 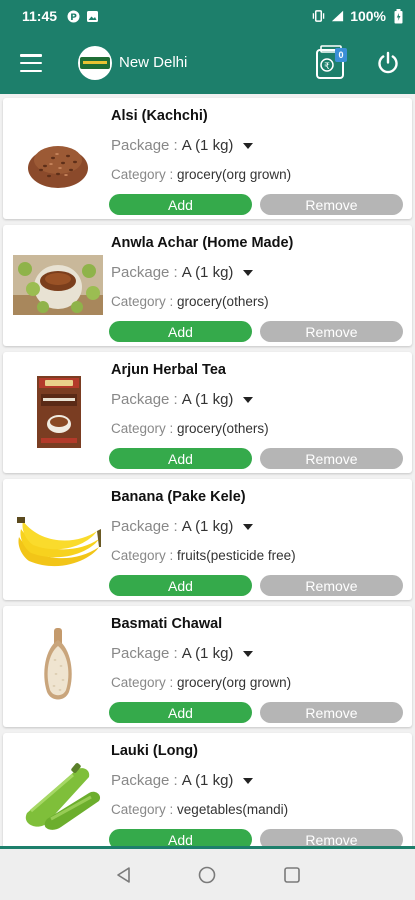 What do you see at coordinates (58, 285) in the screenshot?
I see `amla-pickle-image` at bounding box center [58, 285].